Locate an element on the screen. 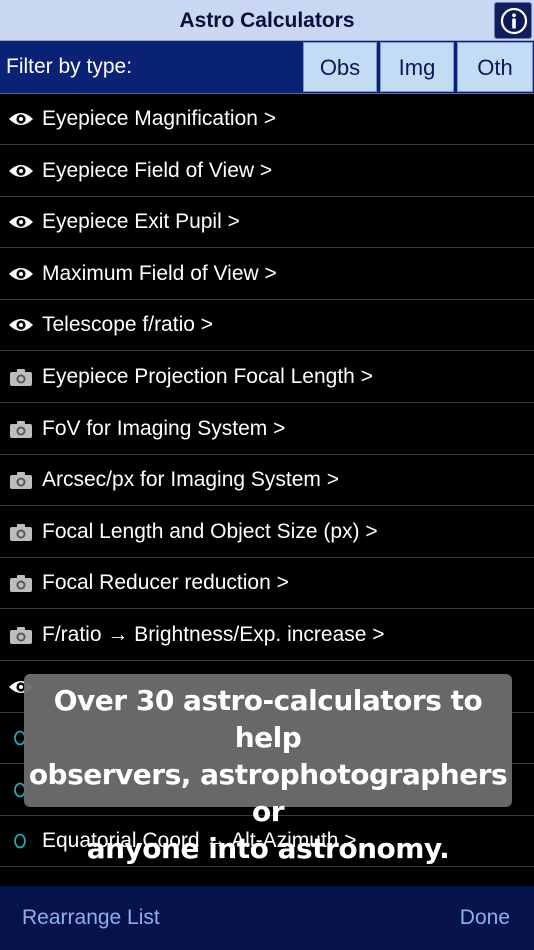 This screenshot has width=534, height=950. title-bar: Astro Calculators is located at coordinates (267, 20).